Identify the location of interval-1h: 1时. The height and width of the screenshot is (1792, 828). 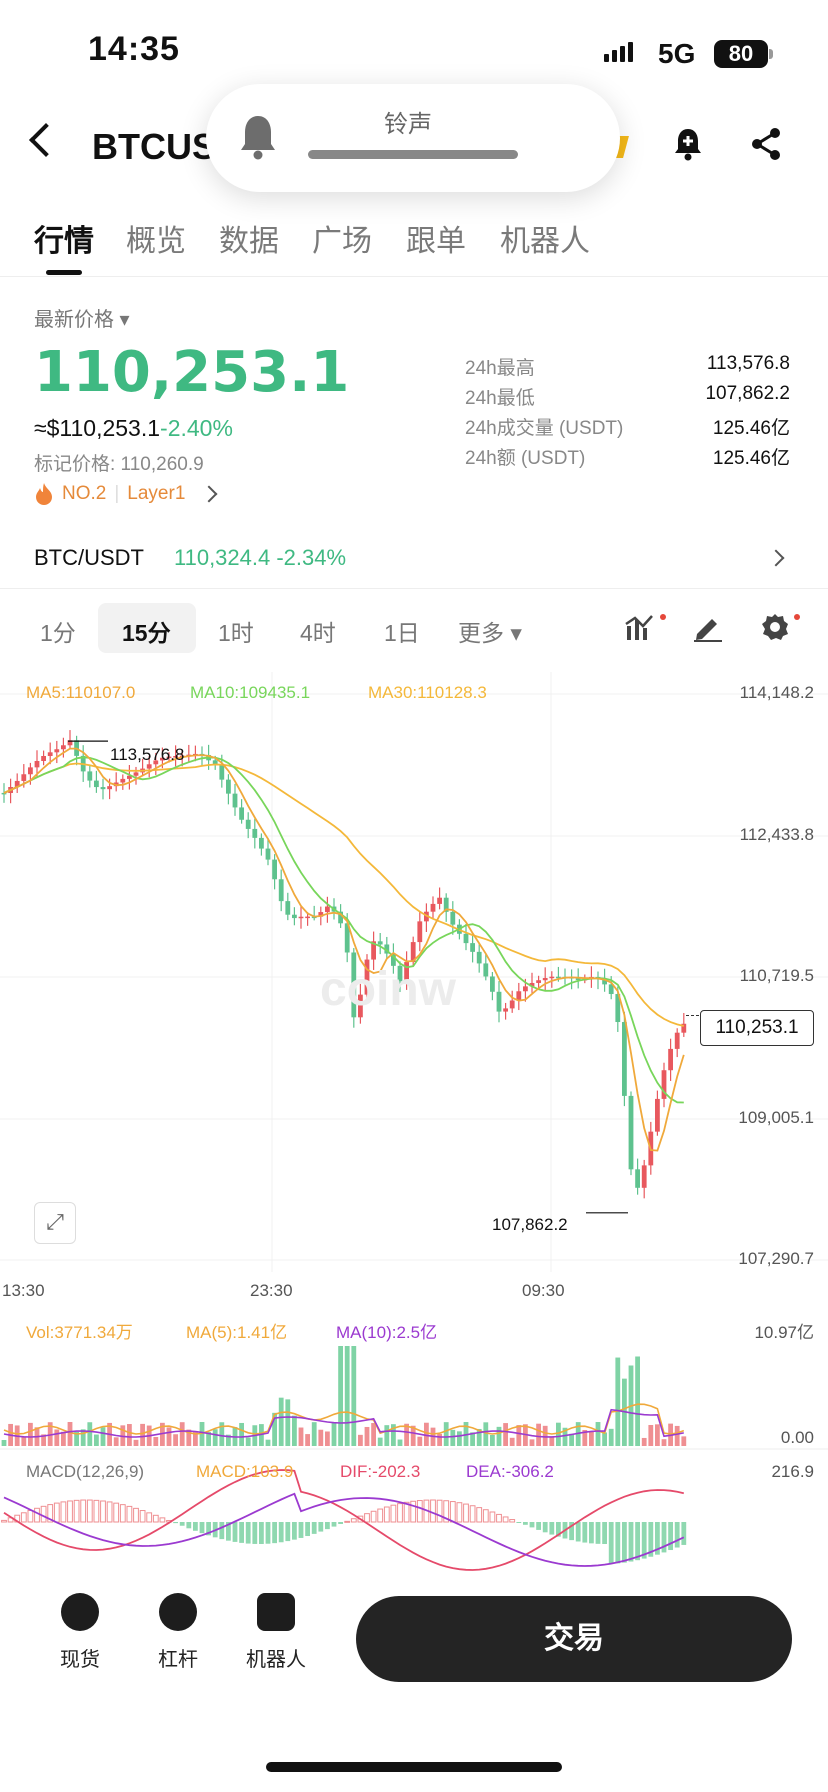
(236, 631).